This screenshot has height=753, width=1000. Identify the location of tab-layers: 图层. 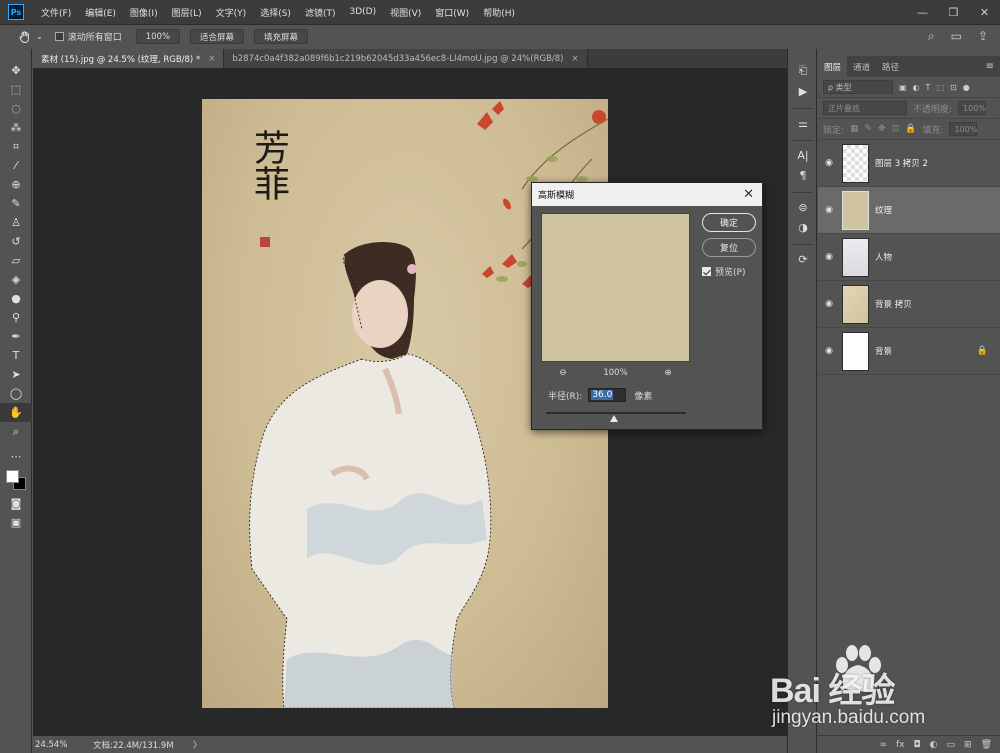
(833, 66).